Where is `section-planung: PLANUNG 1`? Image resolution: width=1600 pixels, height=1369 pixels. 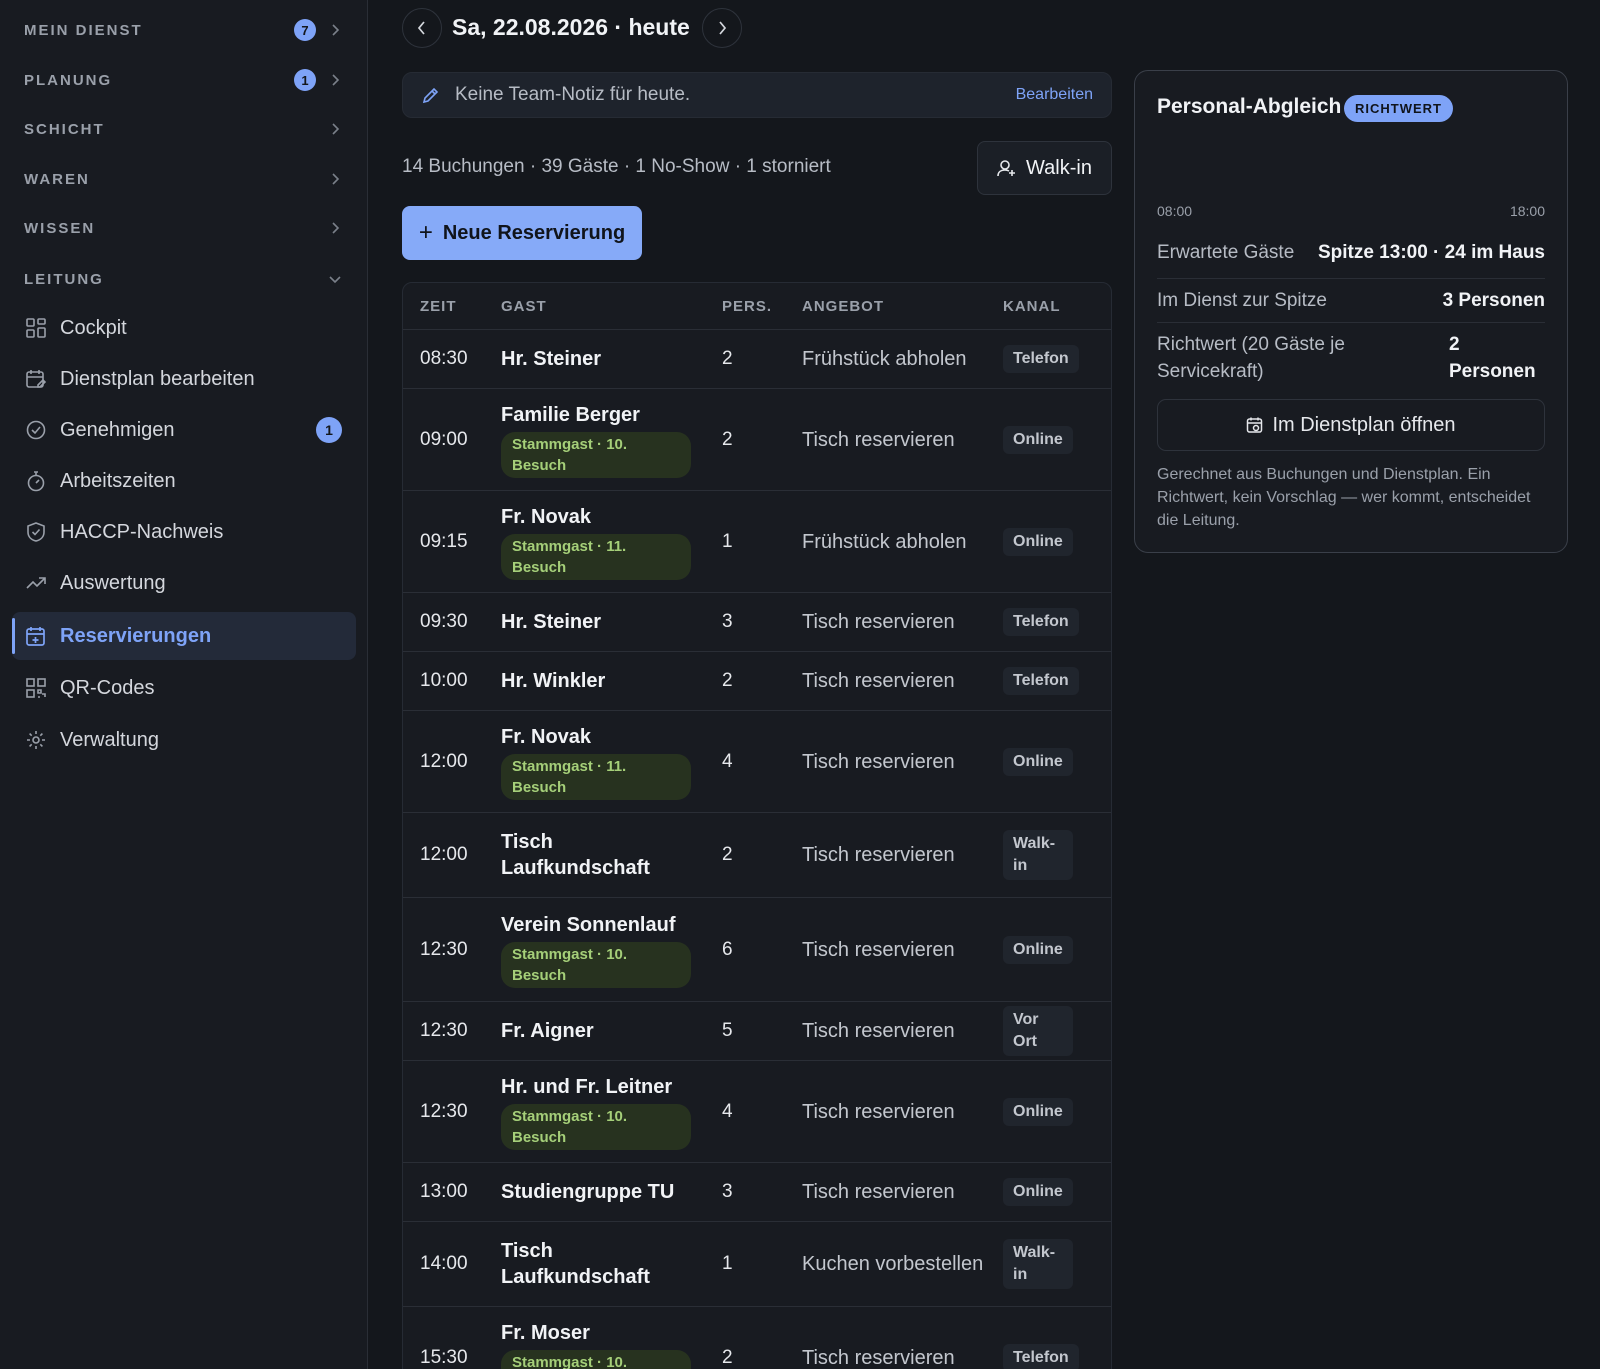
section-planung: PLANUNG 1 is located at coordinates (183, 80).